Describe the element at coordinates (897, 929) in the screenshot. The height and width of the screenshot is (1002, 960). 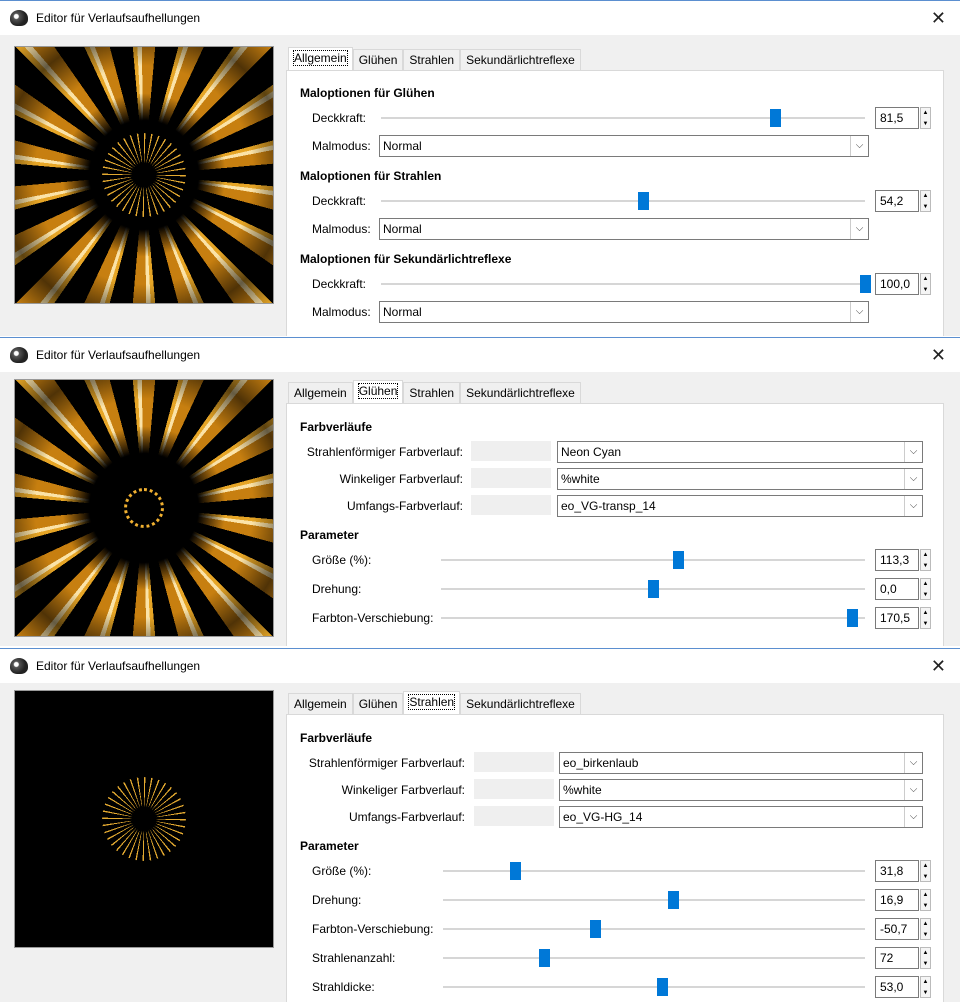
I see `value-spinbox: -50,7` at that location.